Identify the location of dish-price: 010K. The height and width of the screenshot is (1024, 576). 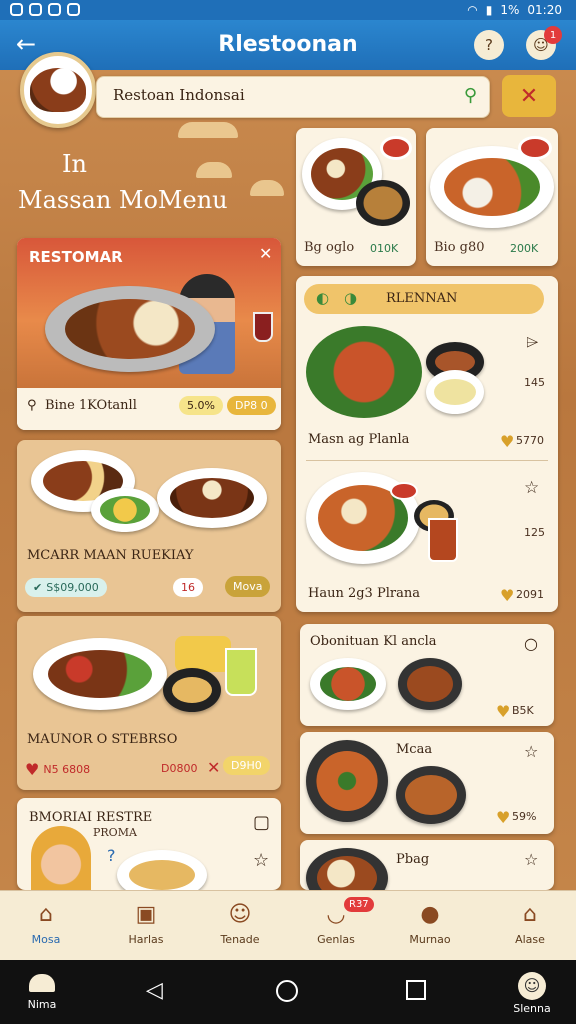
(384, 248).